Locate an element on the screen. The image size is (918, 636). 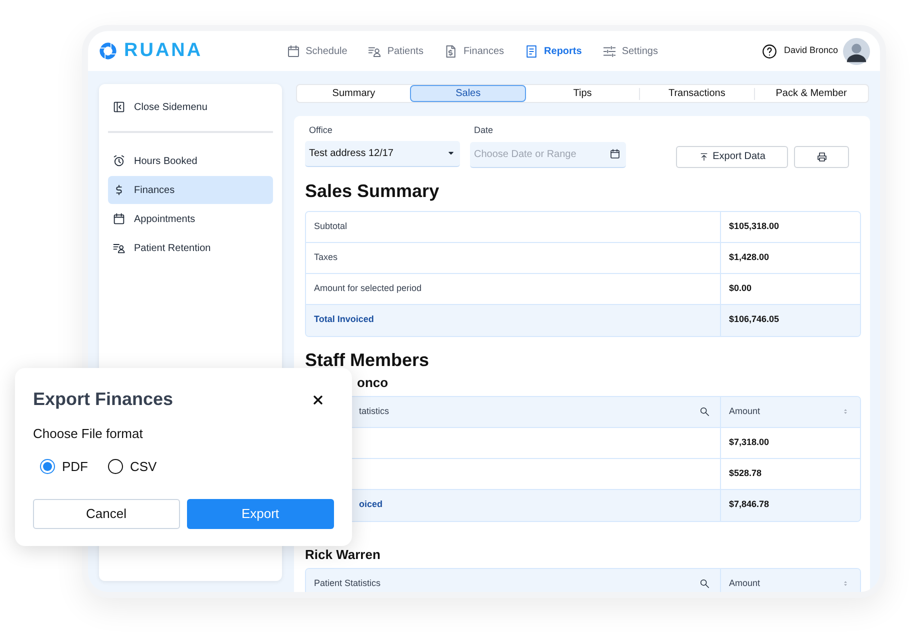
staff-name: onco is located at coordinates (373, 382).